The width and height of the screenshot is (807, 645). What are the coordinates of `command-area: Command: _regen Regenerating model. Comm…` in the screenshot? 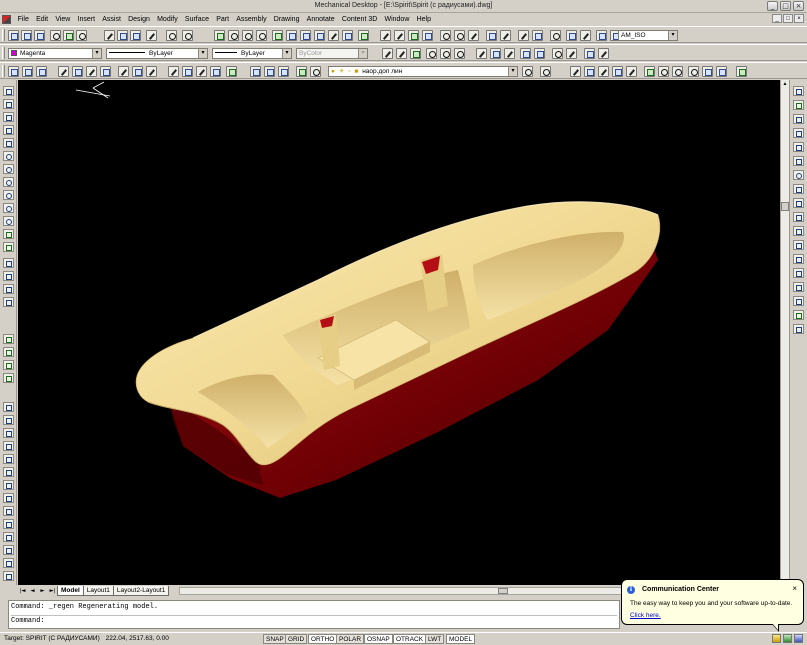 It's located at (314, 614).